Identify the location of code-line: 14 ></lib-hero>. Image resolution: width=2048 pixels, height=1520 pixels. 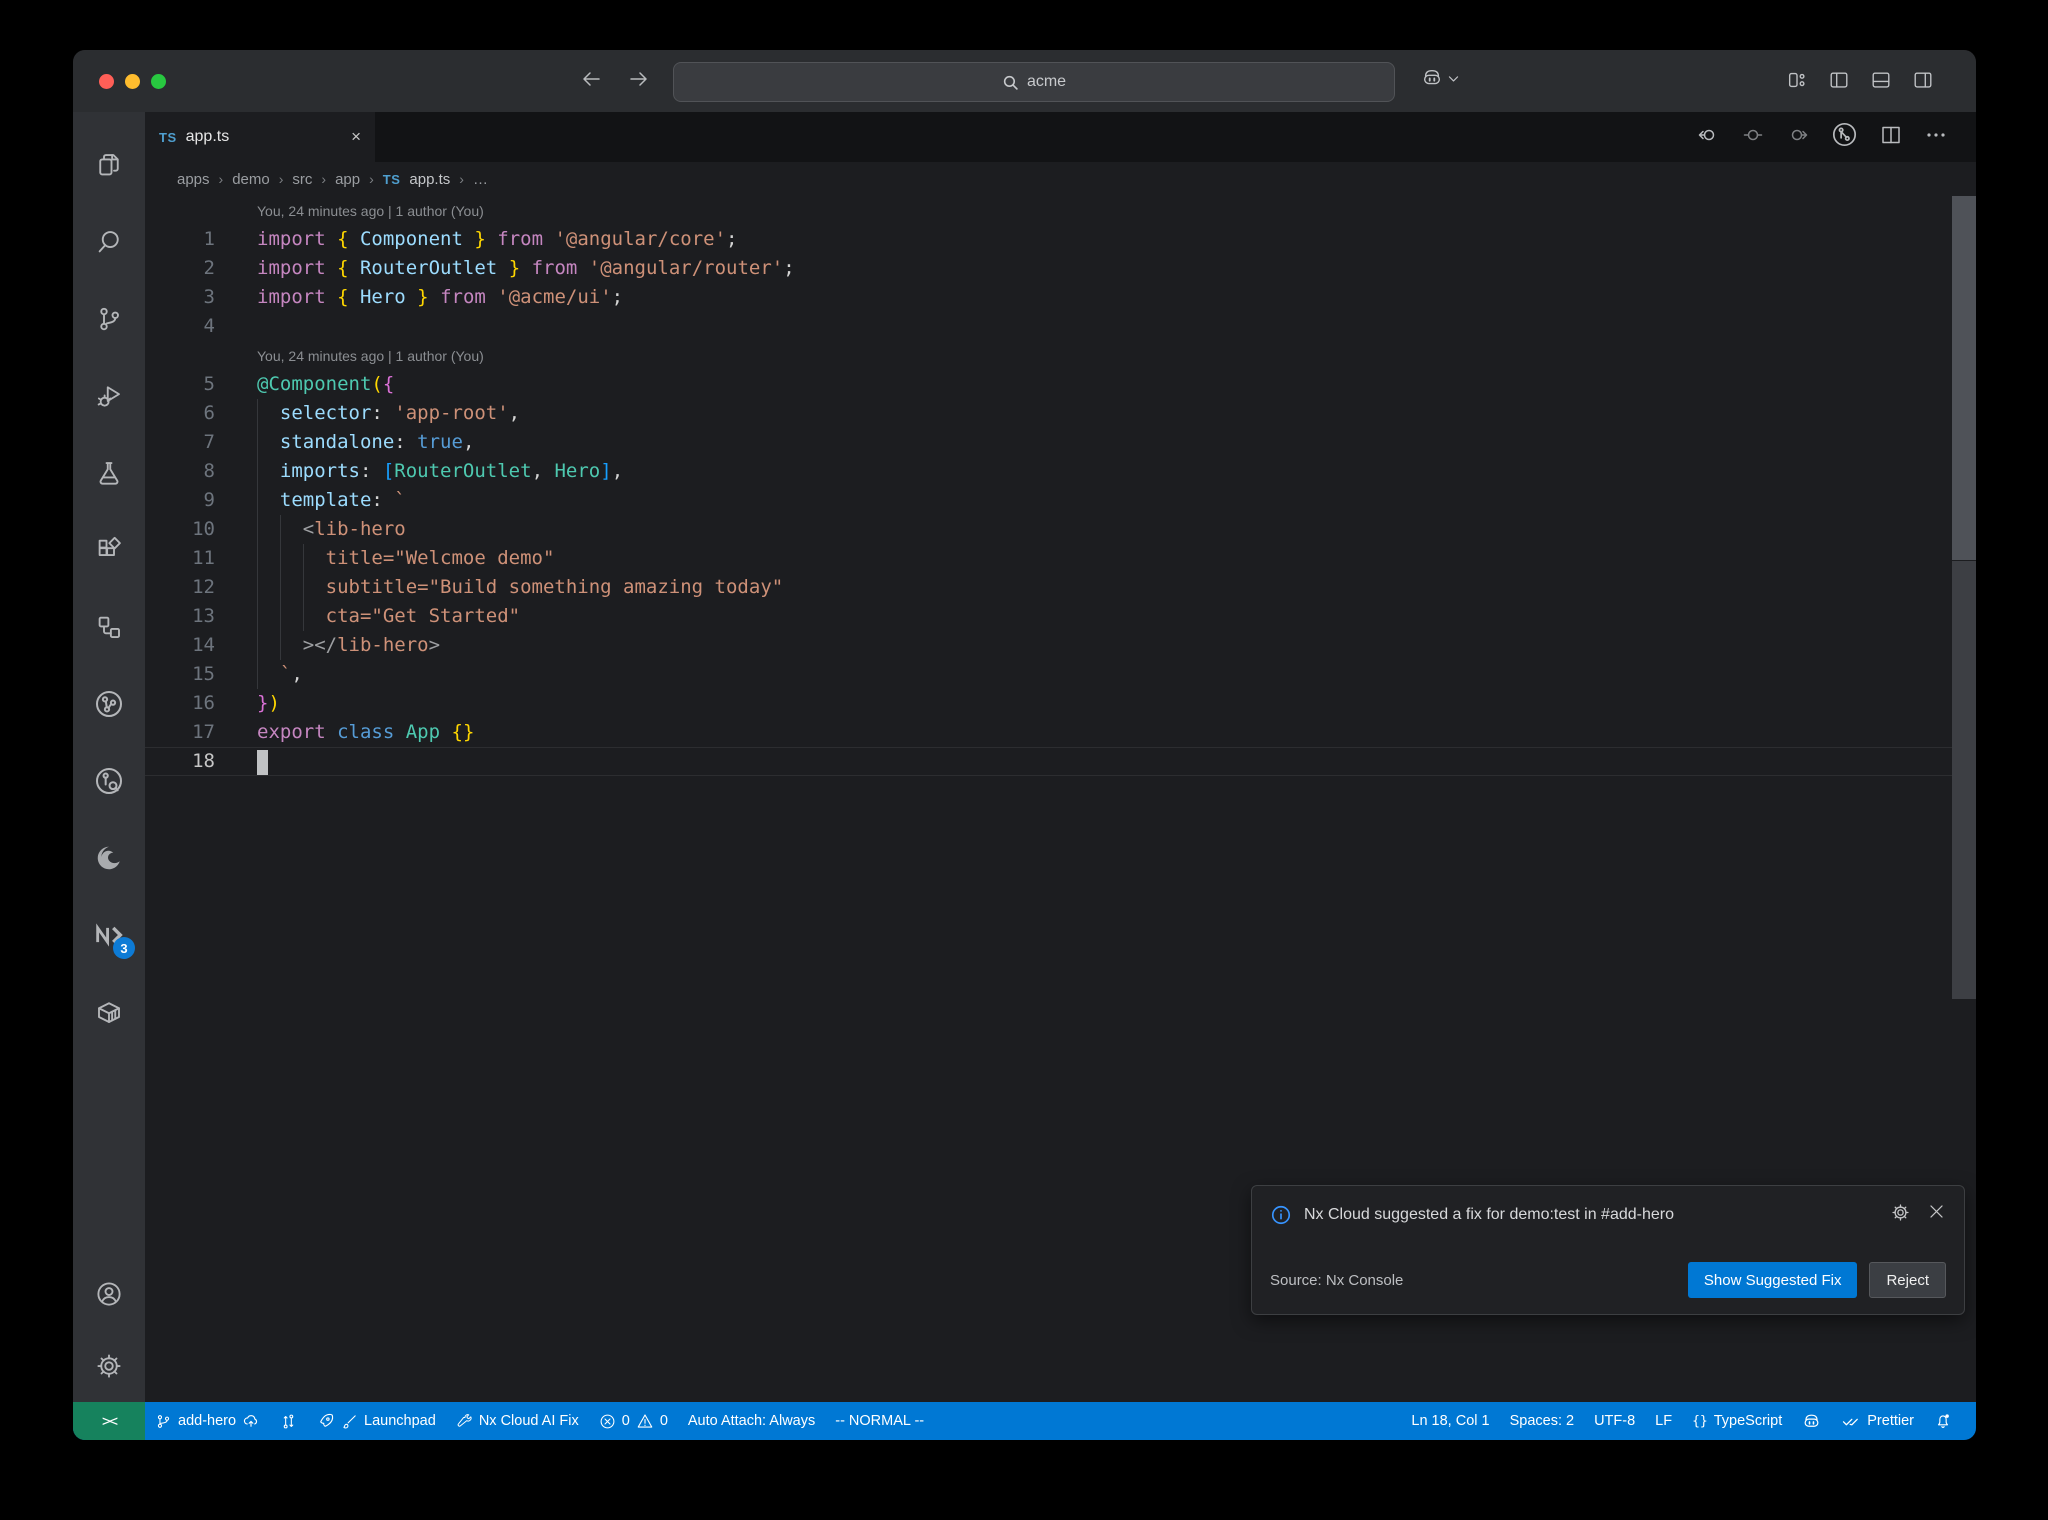
(1060, 645).